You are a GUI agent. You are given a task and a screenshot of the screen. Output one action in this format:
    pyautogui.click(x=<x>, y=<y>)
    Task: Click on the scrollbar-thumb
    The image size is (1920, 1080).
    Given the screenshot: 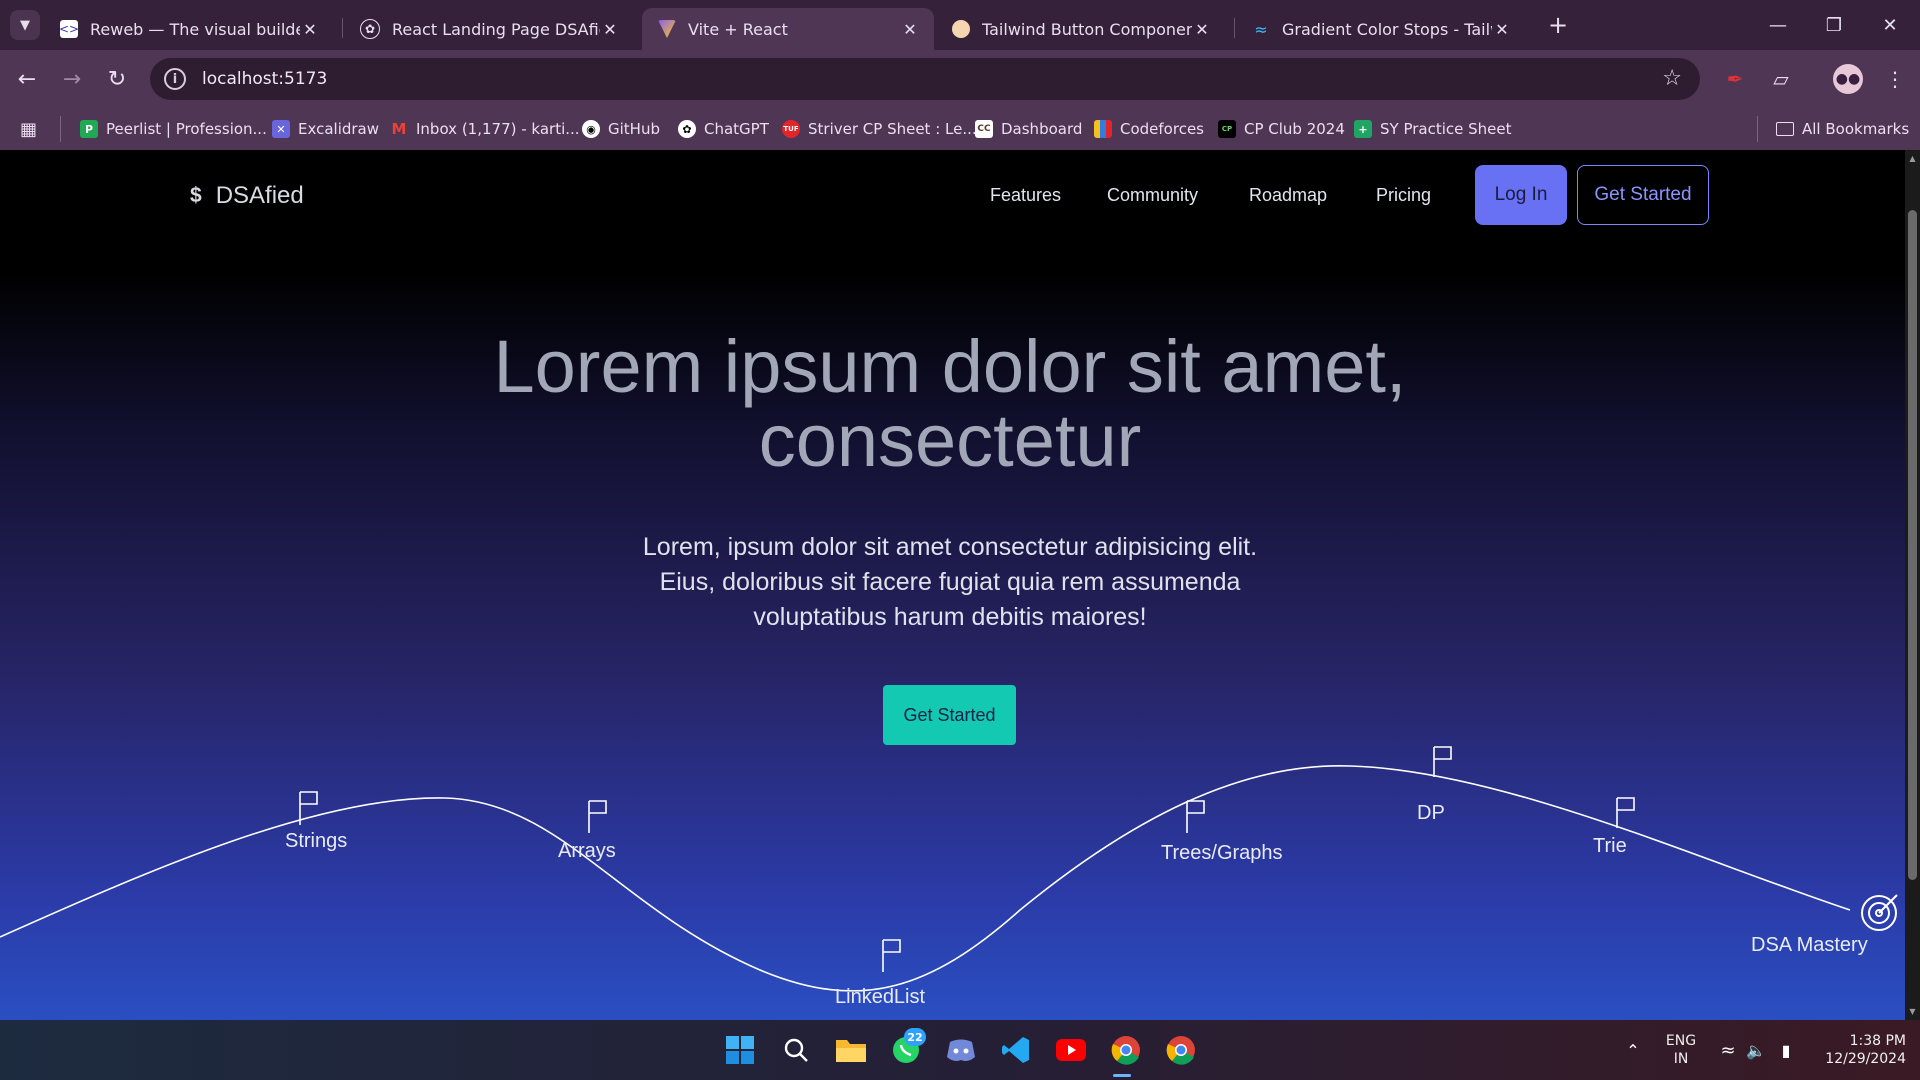 What is the action you would take?
    pyautogui.click(x=1912, y=545)
    